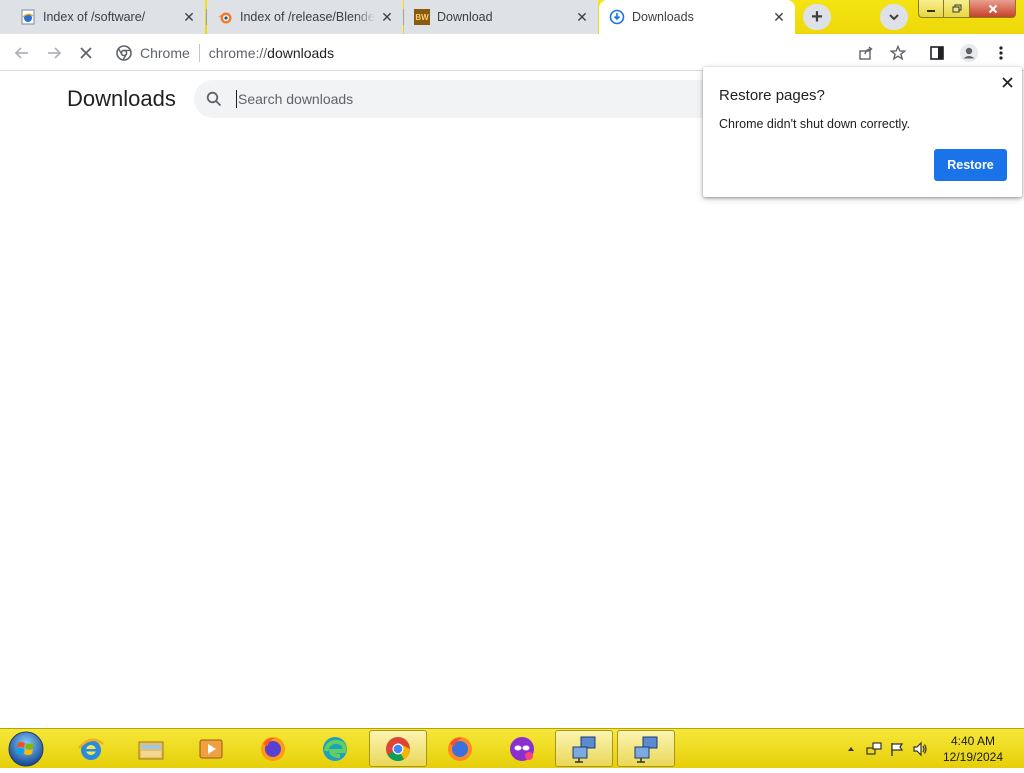 This screenshot has width=1024, height=773. Describe the element at coordinates (970, 165) in the screenshot. I see `restore-button: Restore` at that location.